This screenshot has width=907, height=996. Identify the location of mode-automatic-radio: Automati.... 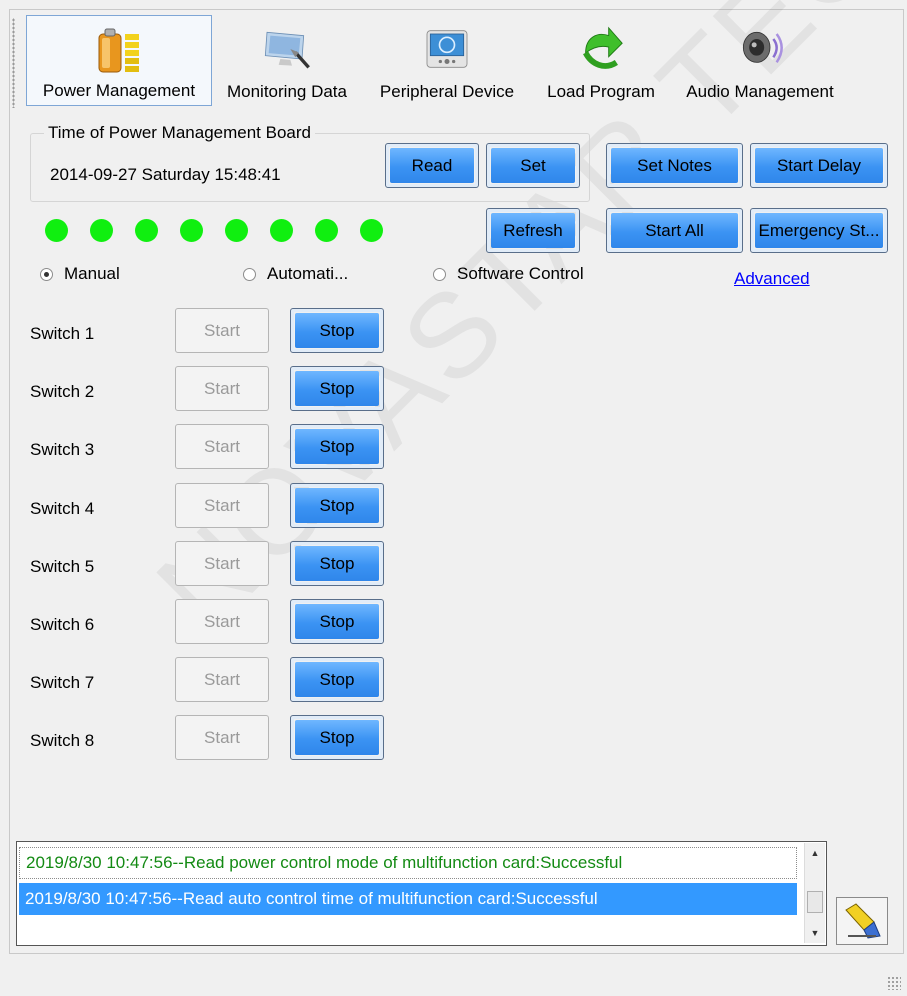
(295, 274).